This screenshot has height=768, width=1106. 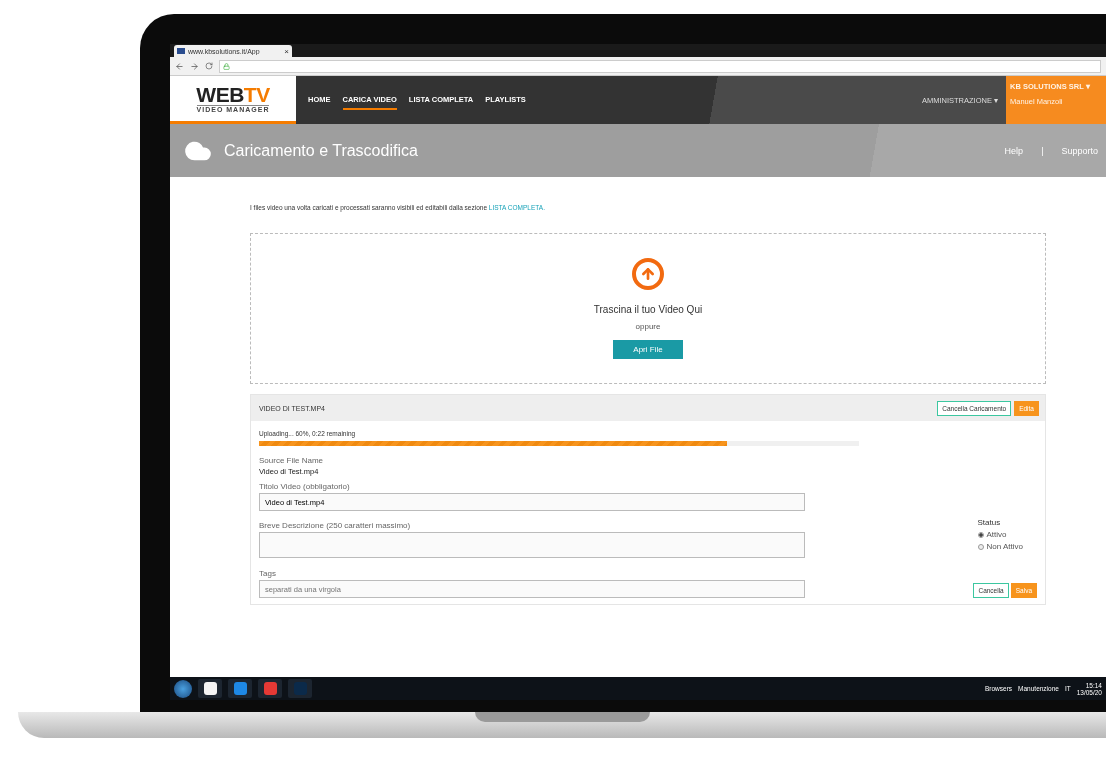 What do you see at coordinates (181, 51) in the screenshot?
I see `favicon-icon` at bounding box center [181, 51].